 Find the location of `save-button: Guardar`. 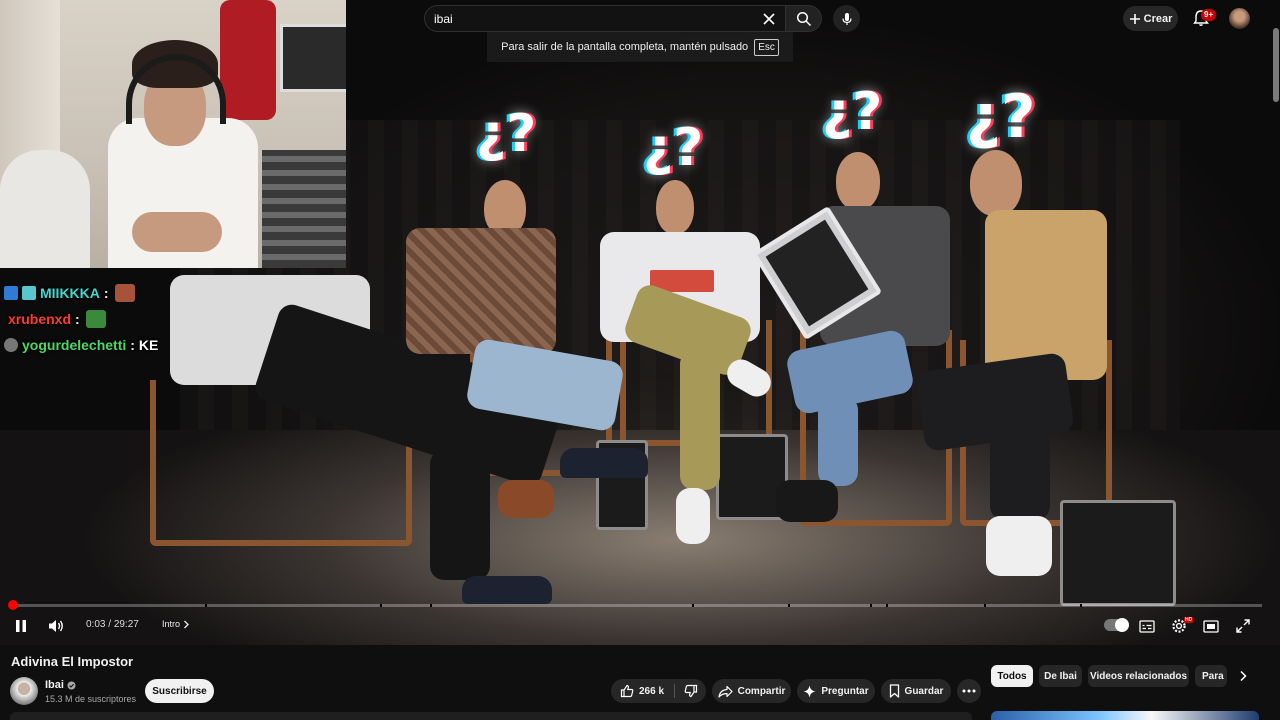

save-button: Guardar is located at coordinates (916, 691).